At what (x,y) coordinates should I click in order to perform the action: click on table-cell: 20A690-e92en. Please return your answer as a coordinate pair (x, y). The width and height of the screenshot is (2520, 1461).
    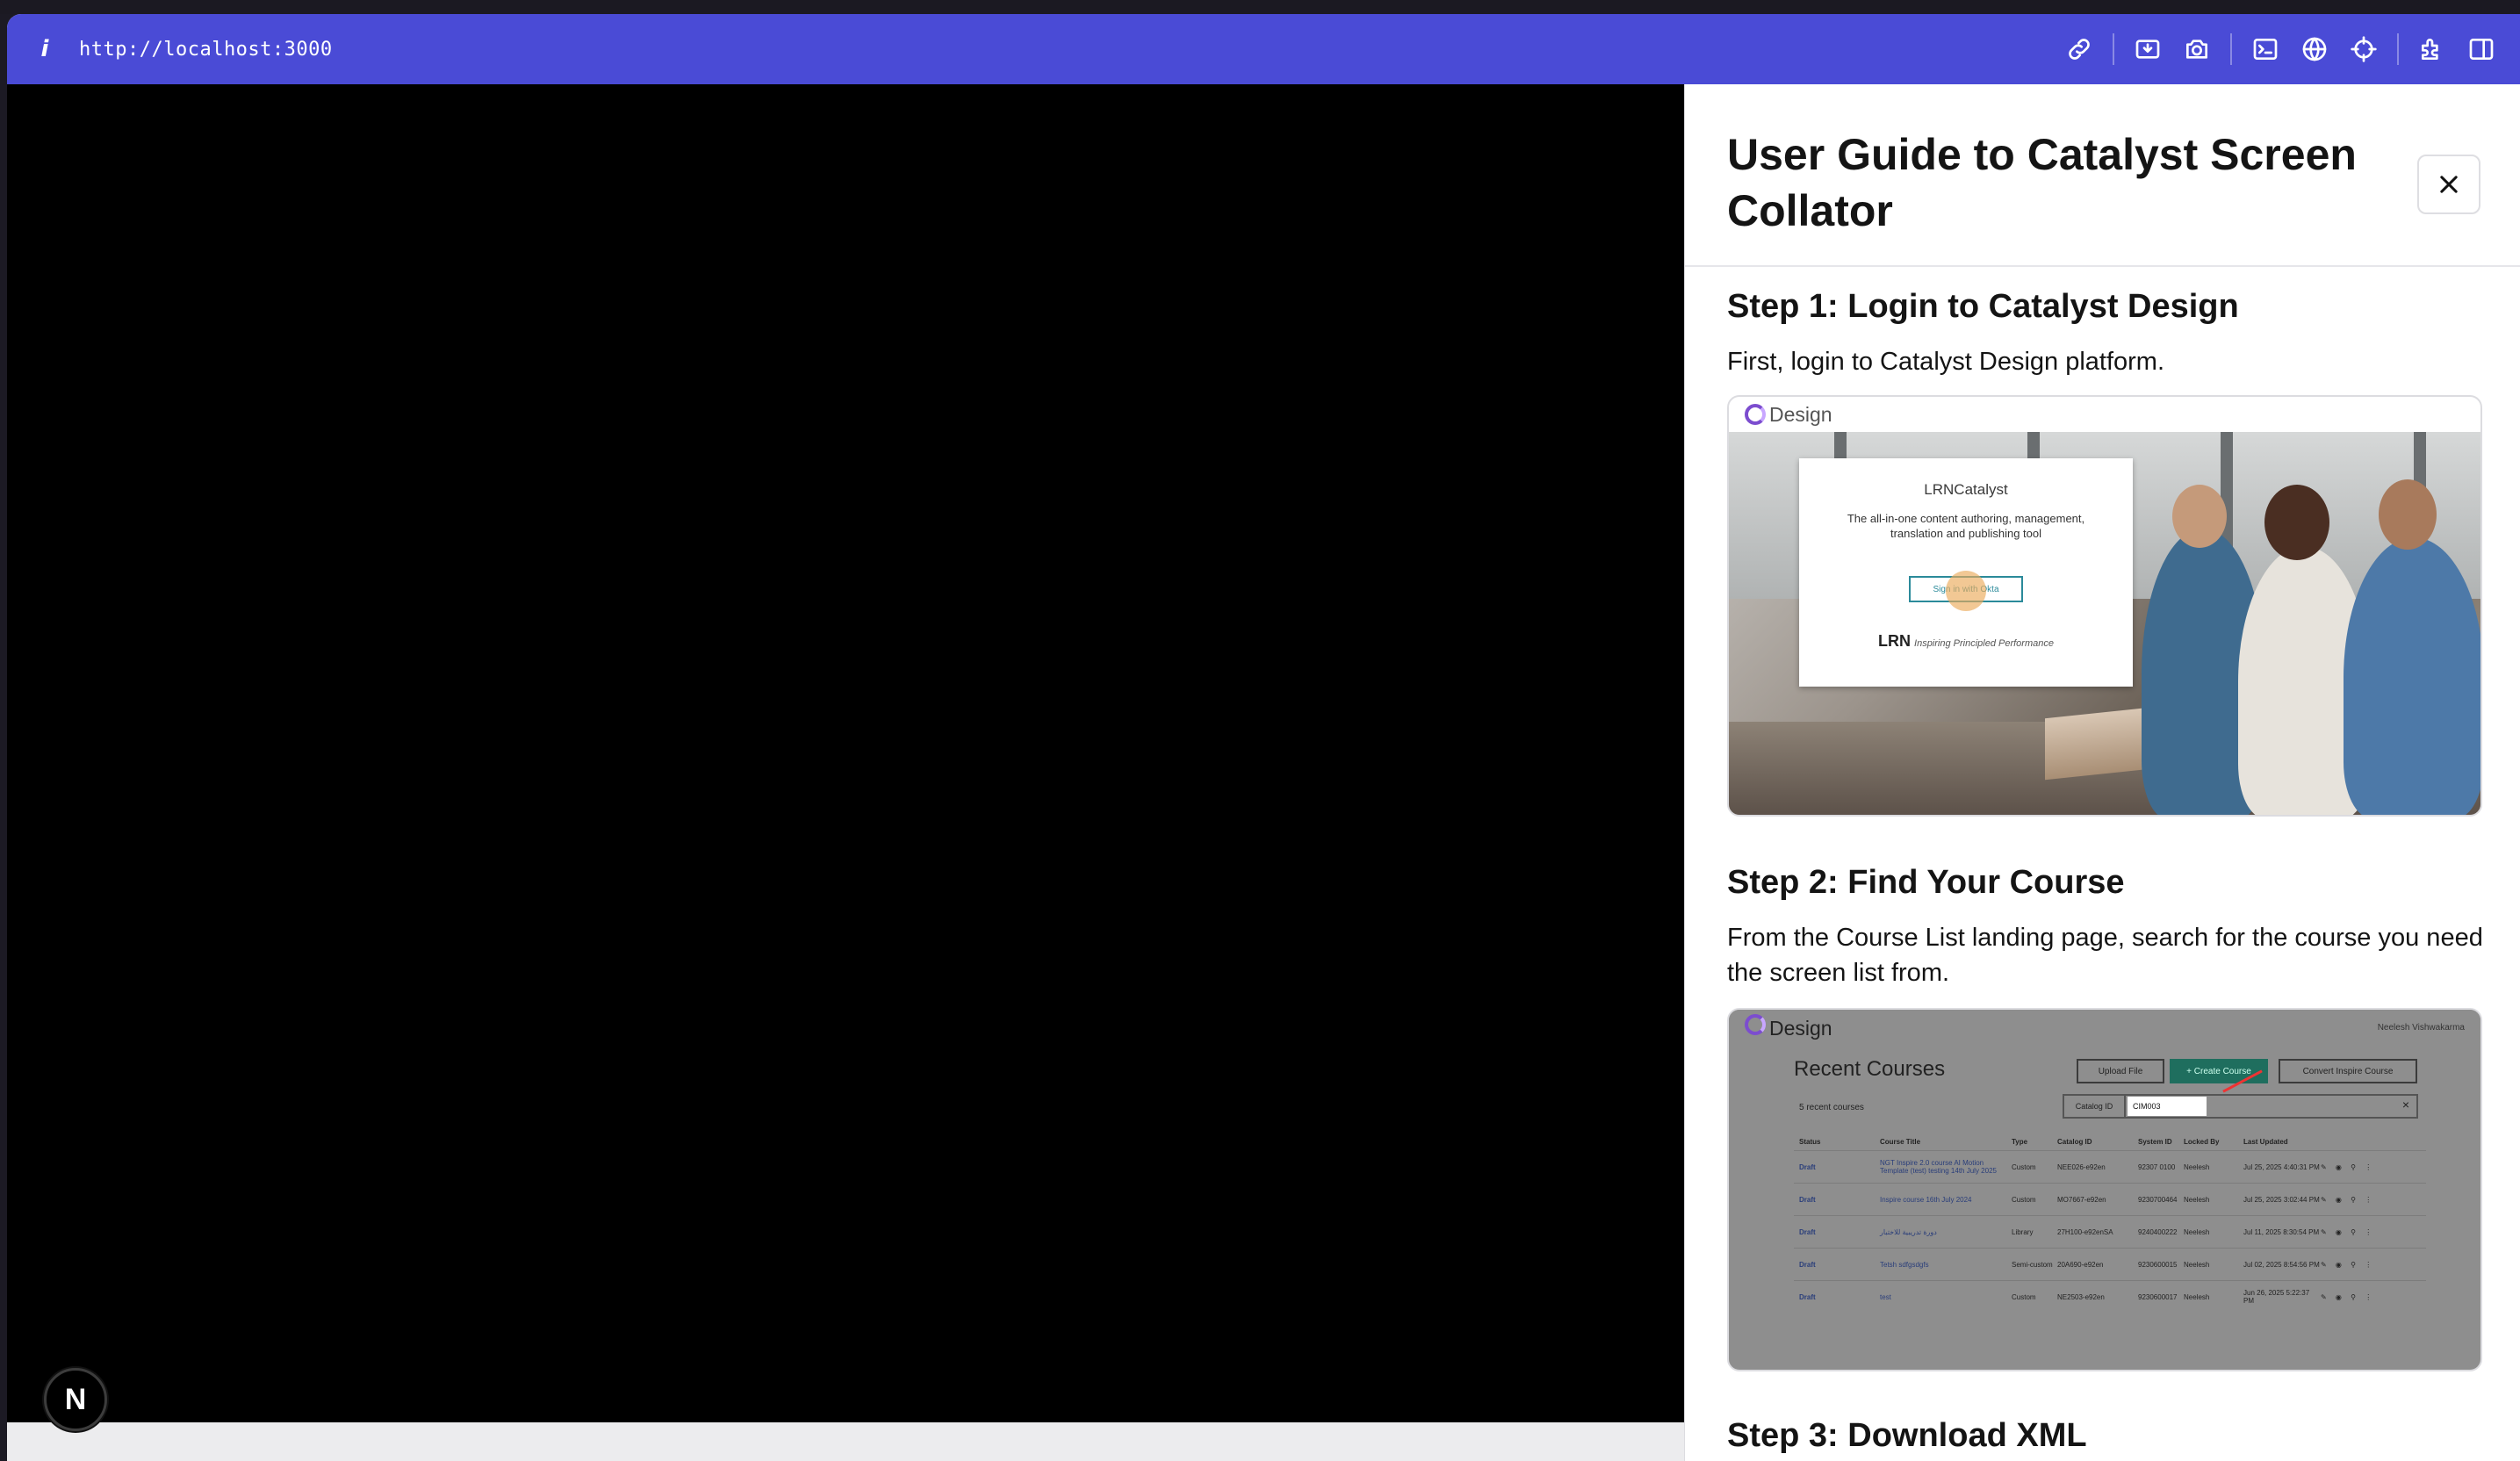
    Looking at the image, I should click on (2080, 1265).